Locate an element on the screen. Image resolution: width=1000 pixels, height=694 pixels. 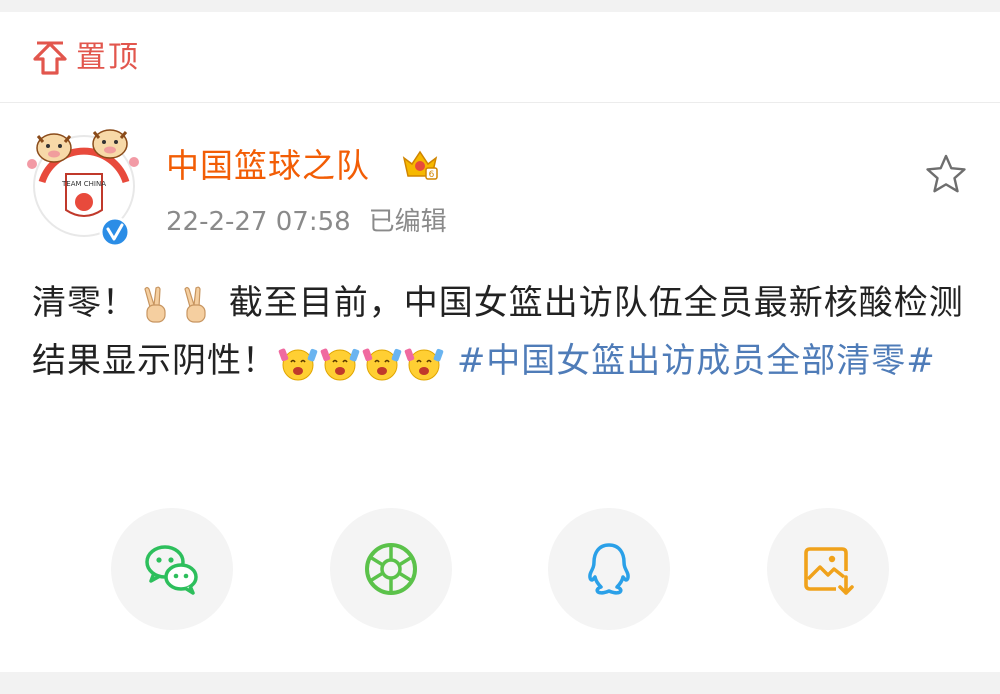
pinned-label: 置顶 is located at coordinates (108, 57).